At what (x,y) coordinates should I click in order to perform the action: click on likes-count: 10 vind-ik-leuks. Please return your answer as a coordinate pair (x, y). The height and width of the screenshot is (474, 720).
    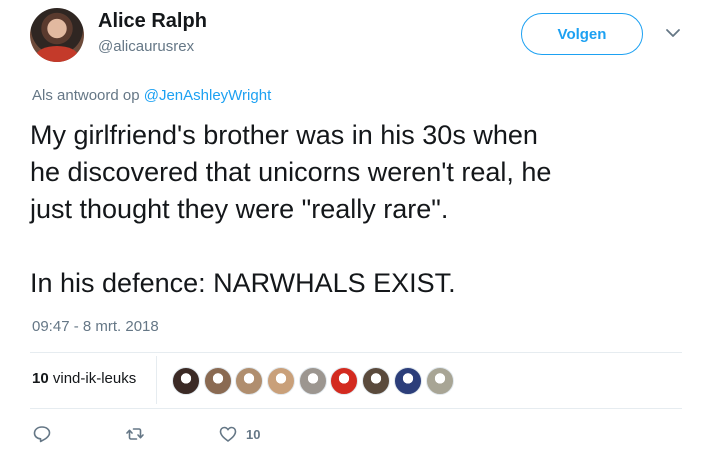
    Looking at the image, I should click on (84, 378).